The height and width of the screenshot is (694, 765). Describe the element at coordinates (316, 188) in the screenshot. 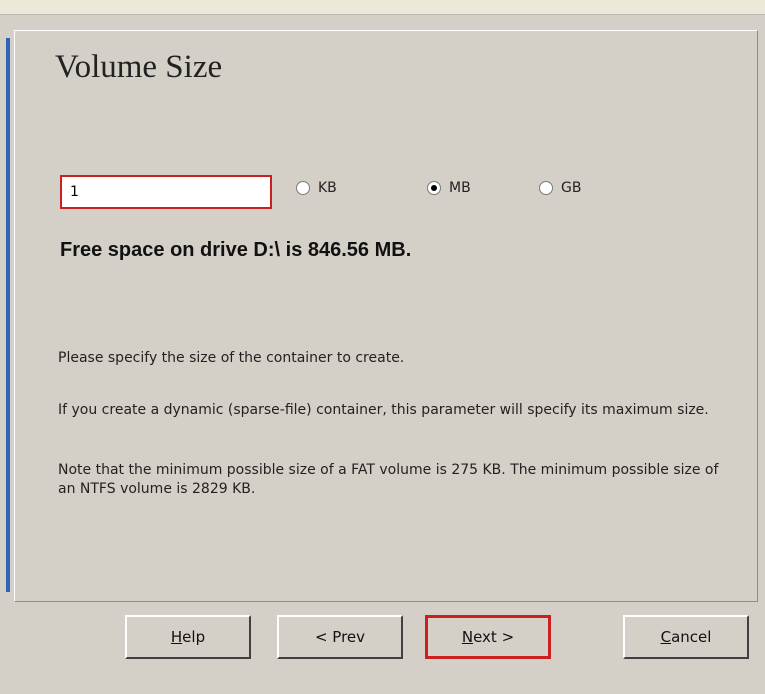

I see `radio-kb: KB` at that location.